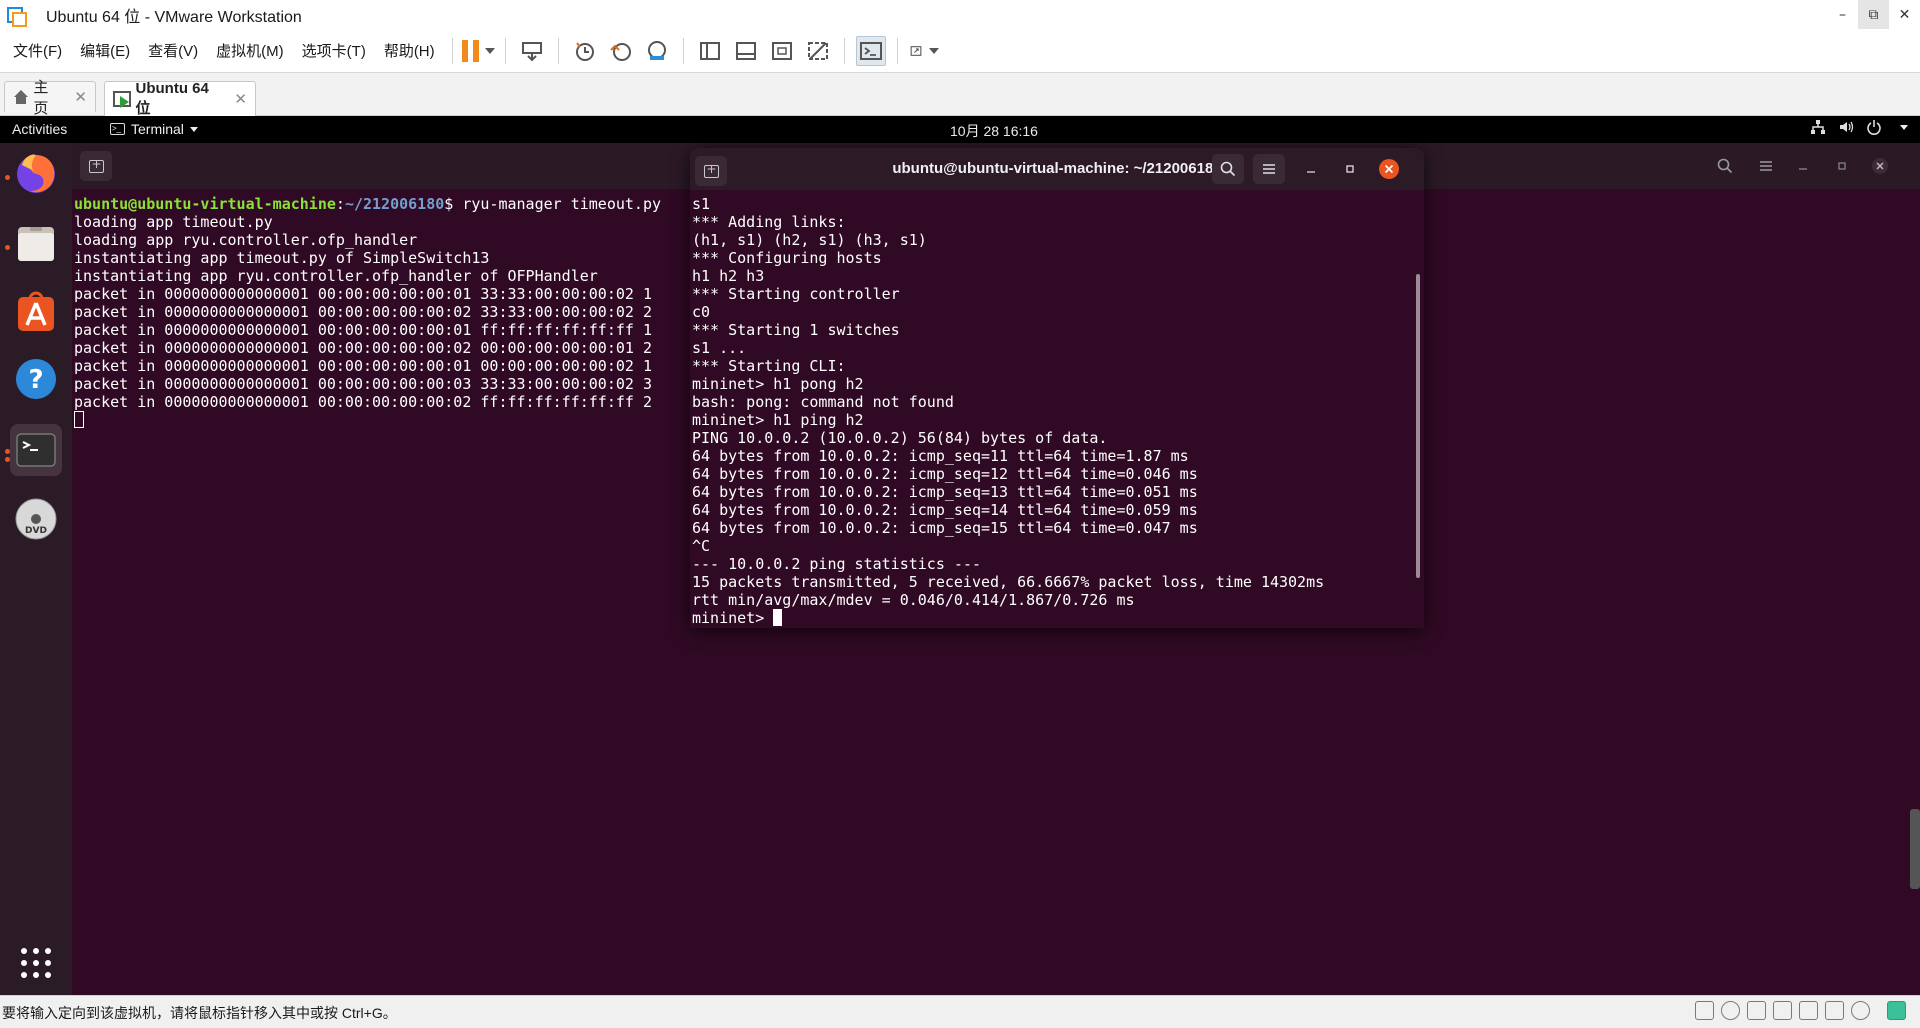  What do you see at coordinates (1915, 849) in the screenshot?
I see `guest-scrollbar` at bounding box center [1915, 849].